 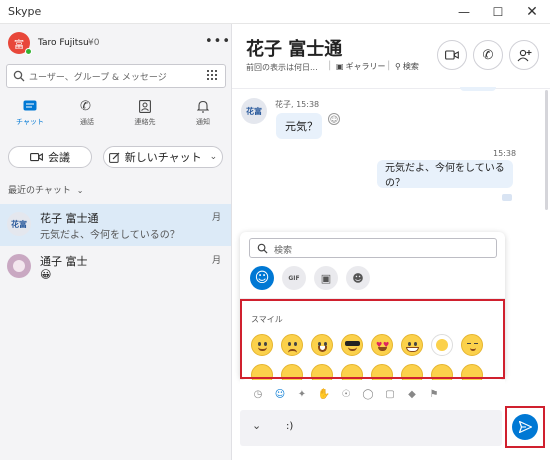 I want to click on add-person-icon, so click(x=524, y=55).